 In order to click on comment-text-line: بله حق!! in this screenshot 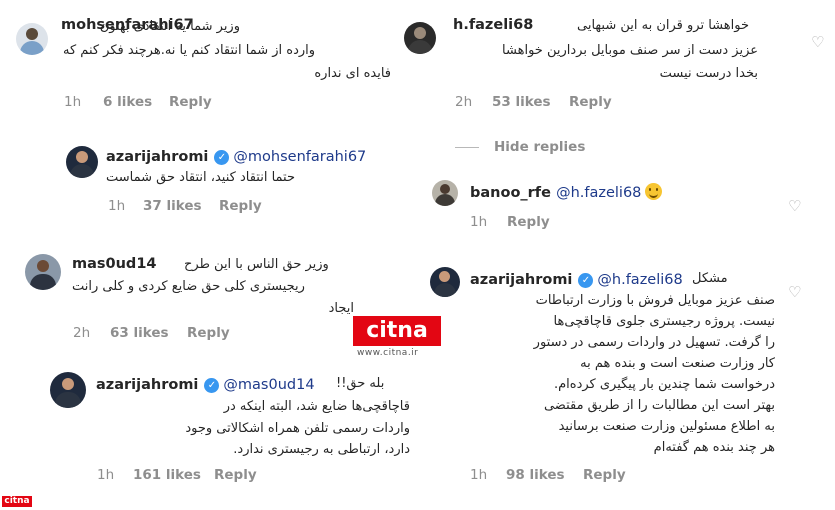, I will do `click(360, 383)`.